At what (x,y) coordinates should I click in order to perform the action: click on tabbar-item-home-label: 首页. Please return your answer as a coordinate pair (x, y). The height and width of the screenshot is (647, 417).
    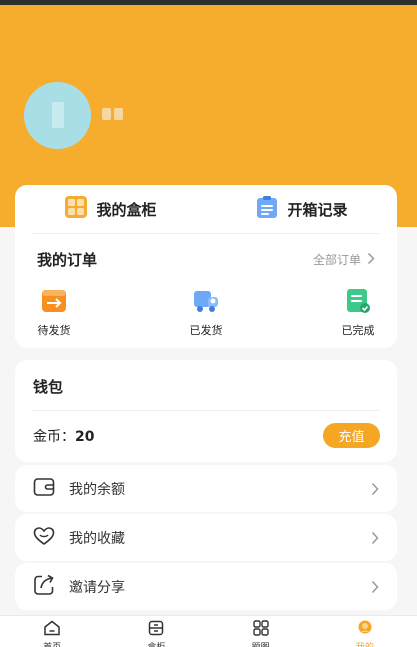
    Looking at the image, I should click on (52, 643).